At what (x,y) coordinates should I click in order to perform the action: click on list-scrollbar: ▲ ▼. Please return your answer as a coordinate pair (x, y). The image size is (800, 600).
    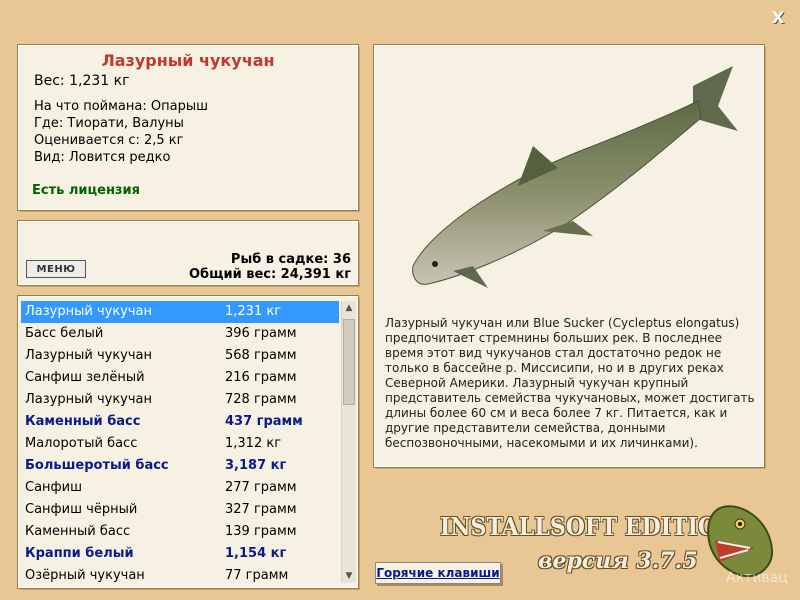
    Looking at the image, I should click on (348, 442).